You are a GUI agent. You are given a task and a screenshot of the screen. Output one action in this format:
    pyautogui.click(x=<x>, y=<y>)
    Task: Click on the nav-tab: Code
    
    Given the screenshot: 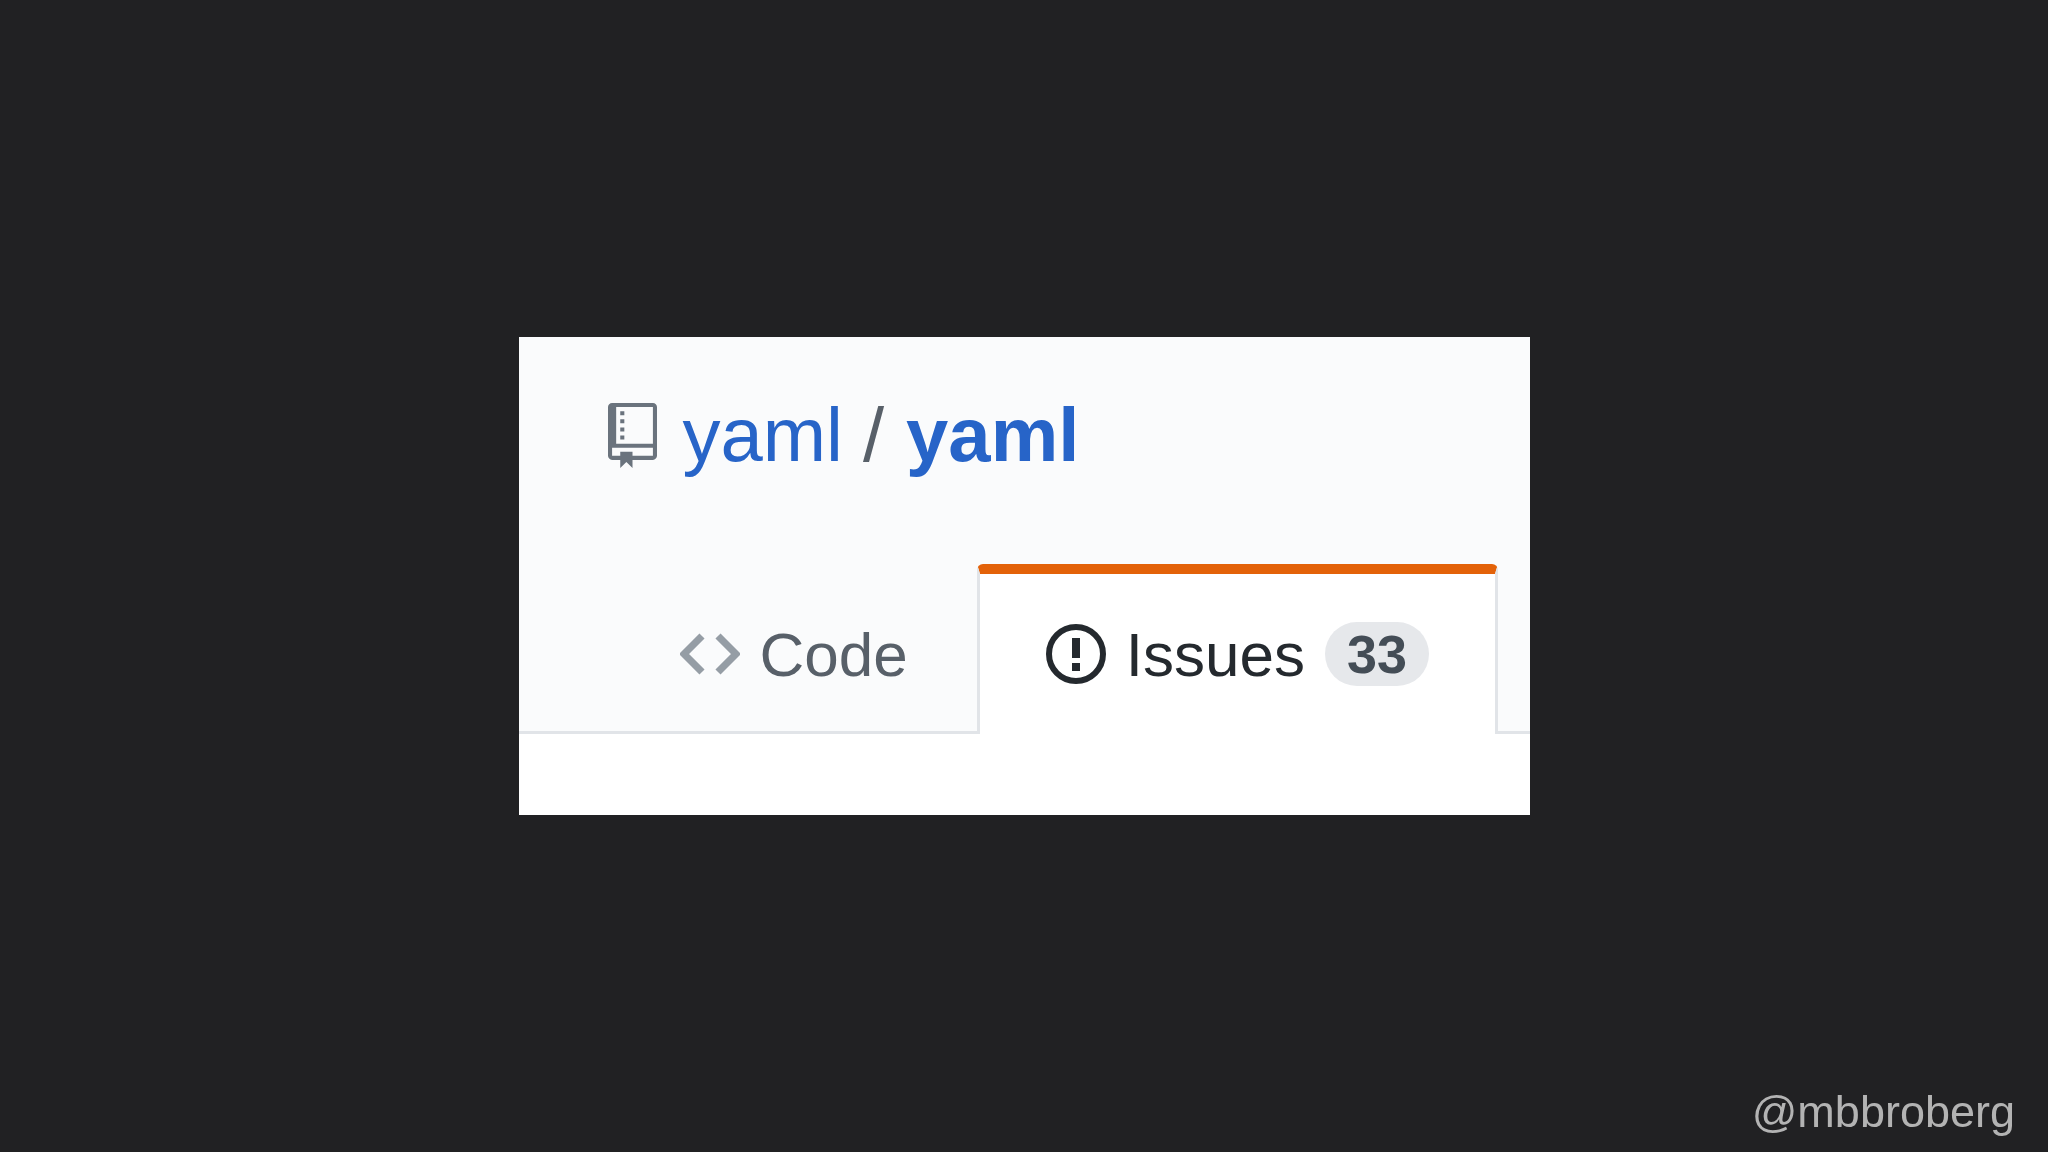 What is the action you would take?
    pyautogui.click(x=793, y=649)
    